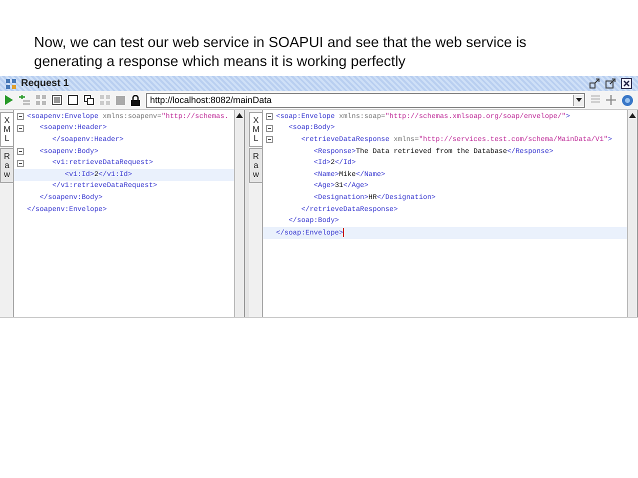 This screenshot has width=638, height=478. Describe the element at coordinates (626, 83) in the screenshot. I see `close-icon` at that location.